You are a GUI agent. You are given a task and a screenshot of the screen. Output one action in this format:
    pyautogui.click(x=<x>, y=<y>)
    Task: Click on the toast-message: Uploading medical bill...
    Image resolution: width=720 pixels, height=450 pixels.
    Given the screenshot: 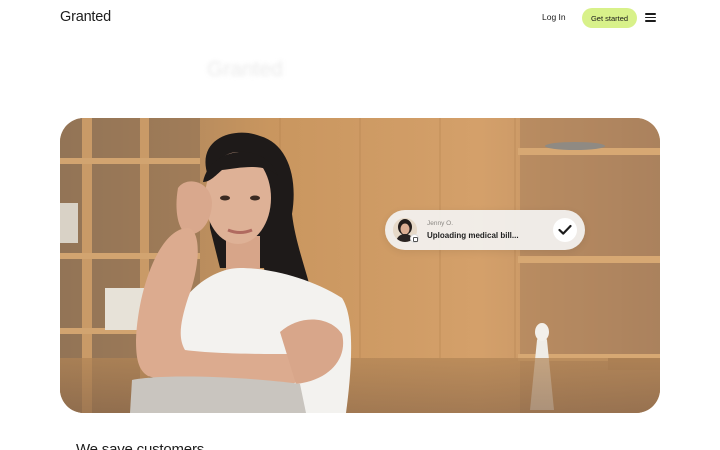 What is the action you would take?
    pyautogui.click(x=473, y=235)
    